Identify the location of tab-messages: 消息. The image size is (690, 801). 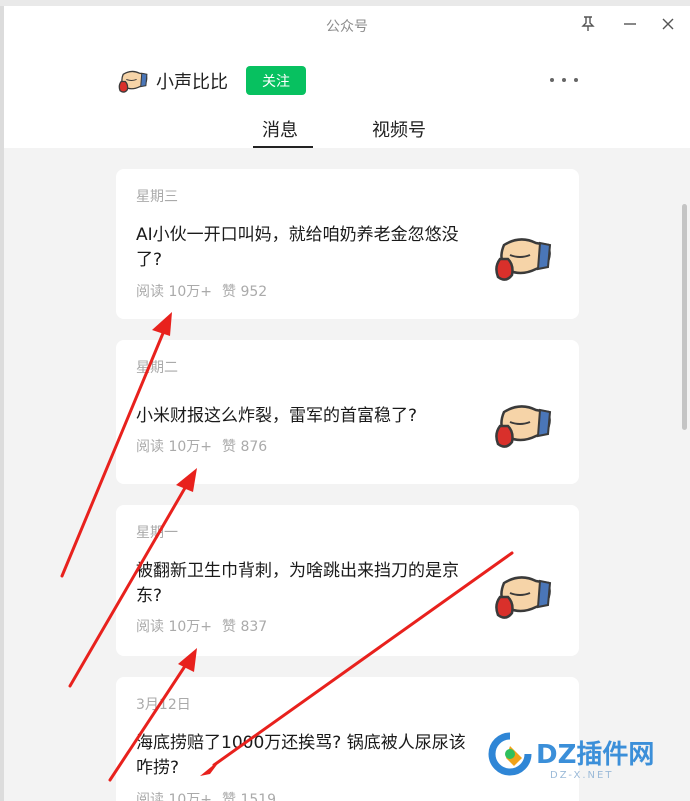
(280, 129).